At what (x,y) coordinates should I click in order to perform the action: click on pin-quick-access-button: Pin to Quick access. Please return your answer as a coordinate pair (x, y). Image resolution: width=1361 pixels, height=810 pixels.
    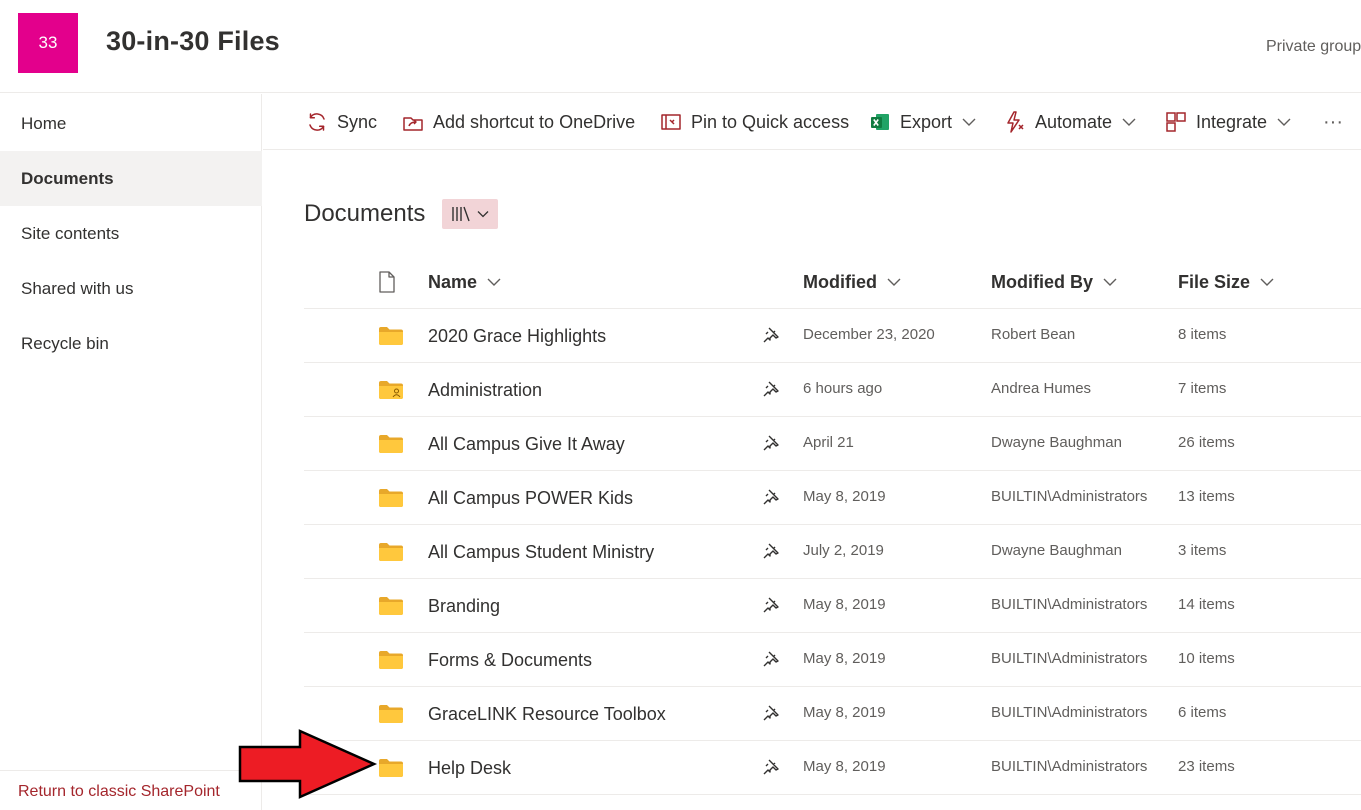
    Looking at the image, I should click on (754, 122).